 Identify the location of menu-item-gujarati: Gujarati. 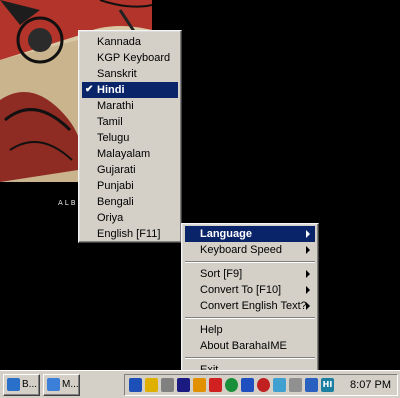
(130, 170).